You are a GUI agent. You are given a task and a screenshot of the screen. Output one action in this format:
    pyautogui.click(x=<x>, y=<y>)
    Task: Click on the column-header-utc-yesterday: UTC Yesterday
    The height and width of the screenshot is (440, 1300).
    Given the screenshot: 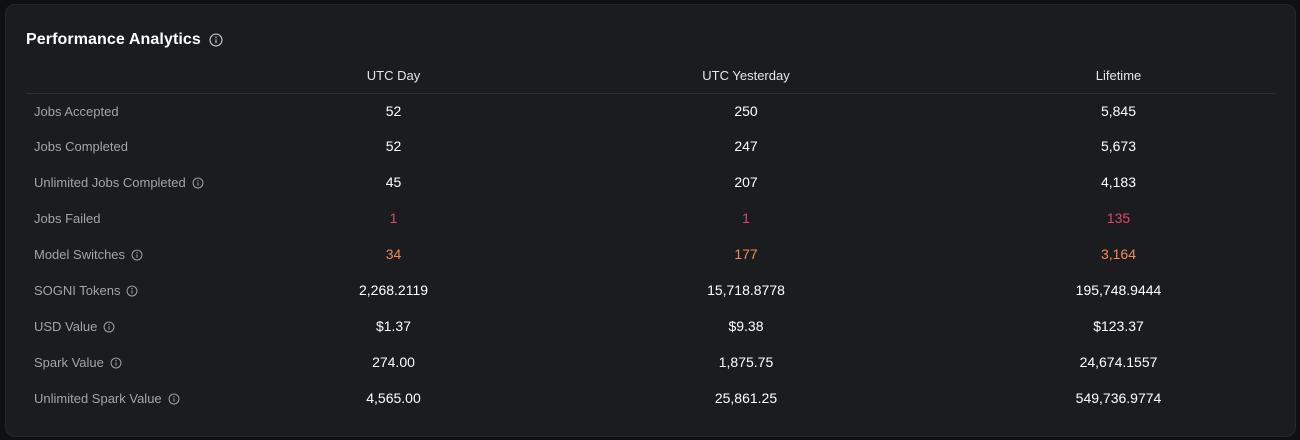 What is the action you would take?
    pyautogui.click(x=746, y=76)
    